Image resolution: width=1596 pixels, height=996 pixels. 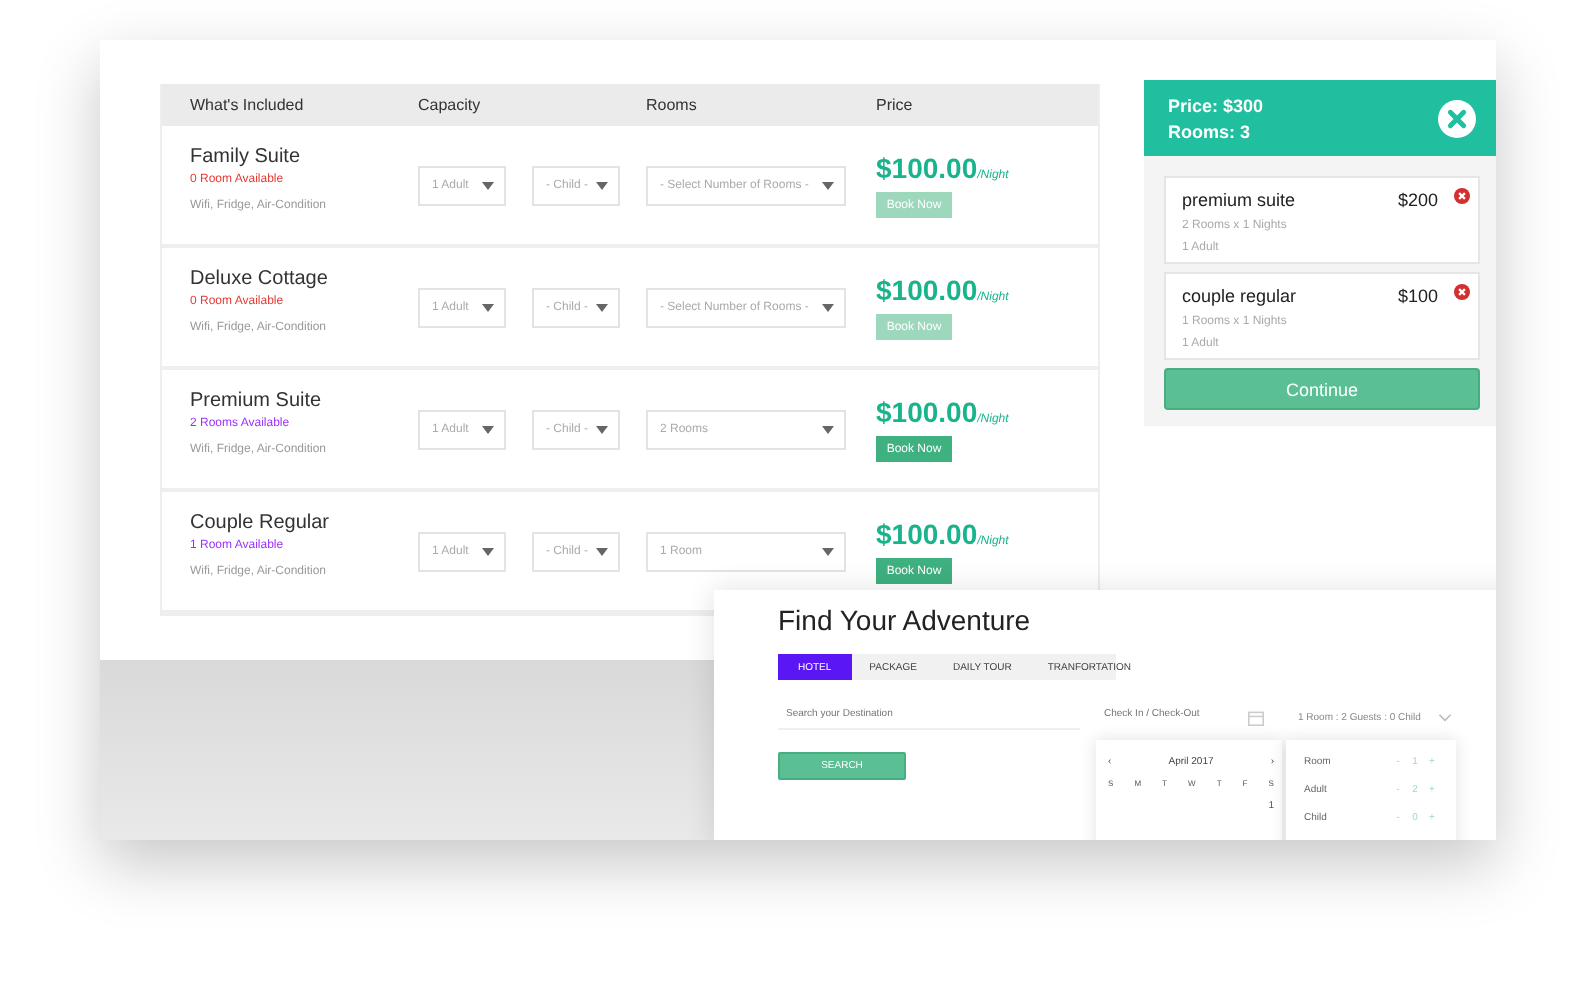 What do you see at coordinates (1445, 718) in the screenshot?
I see `chevron-icon` at bounding box center [1445, 718].